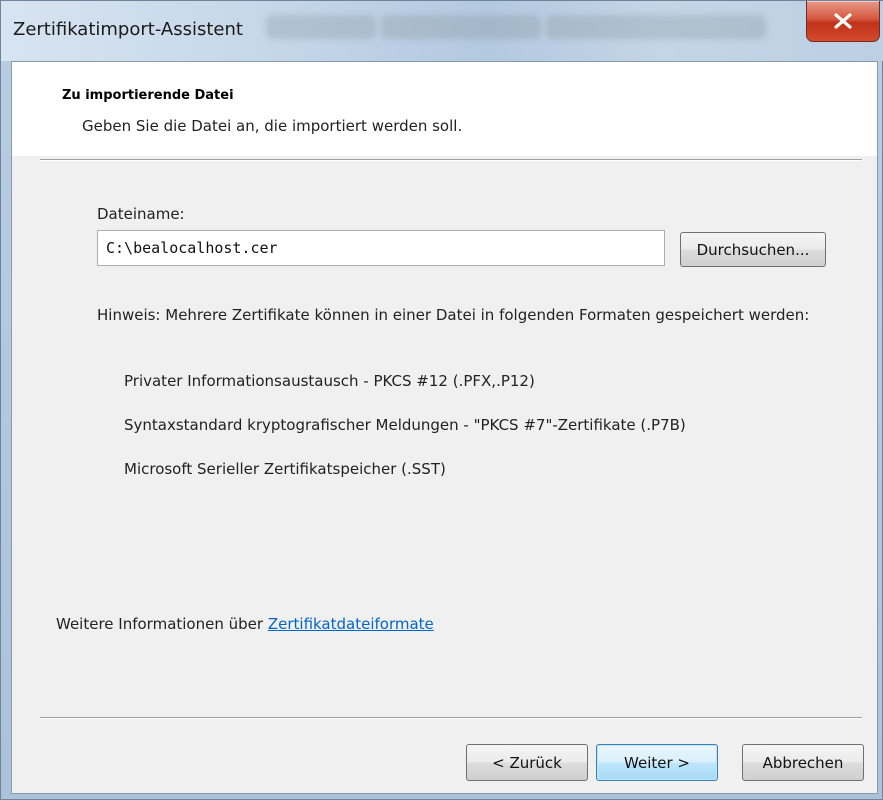 This screenshot has width=883, height=800. What do you see at coordinates (381, 248) in the screenshot?
I see `filename-input` at bounding box center [381, 248].